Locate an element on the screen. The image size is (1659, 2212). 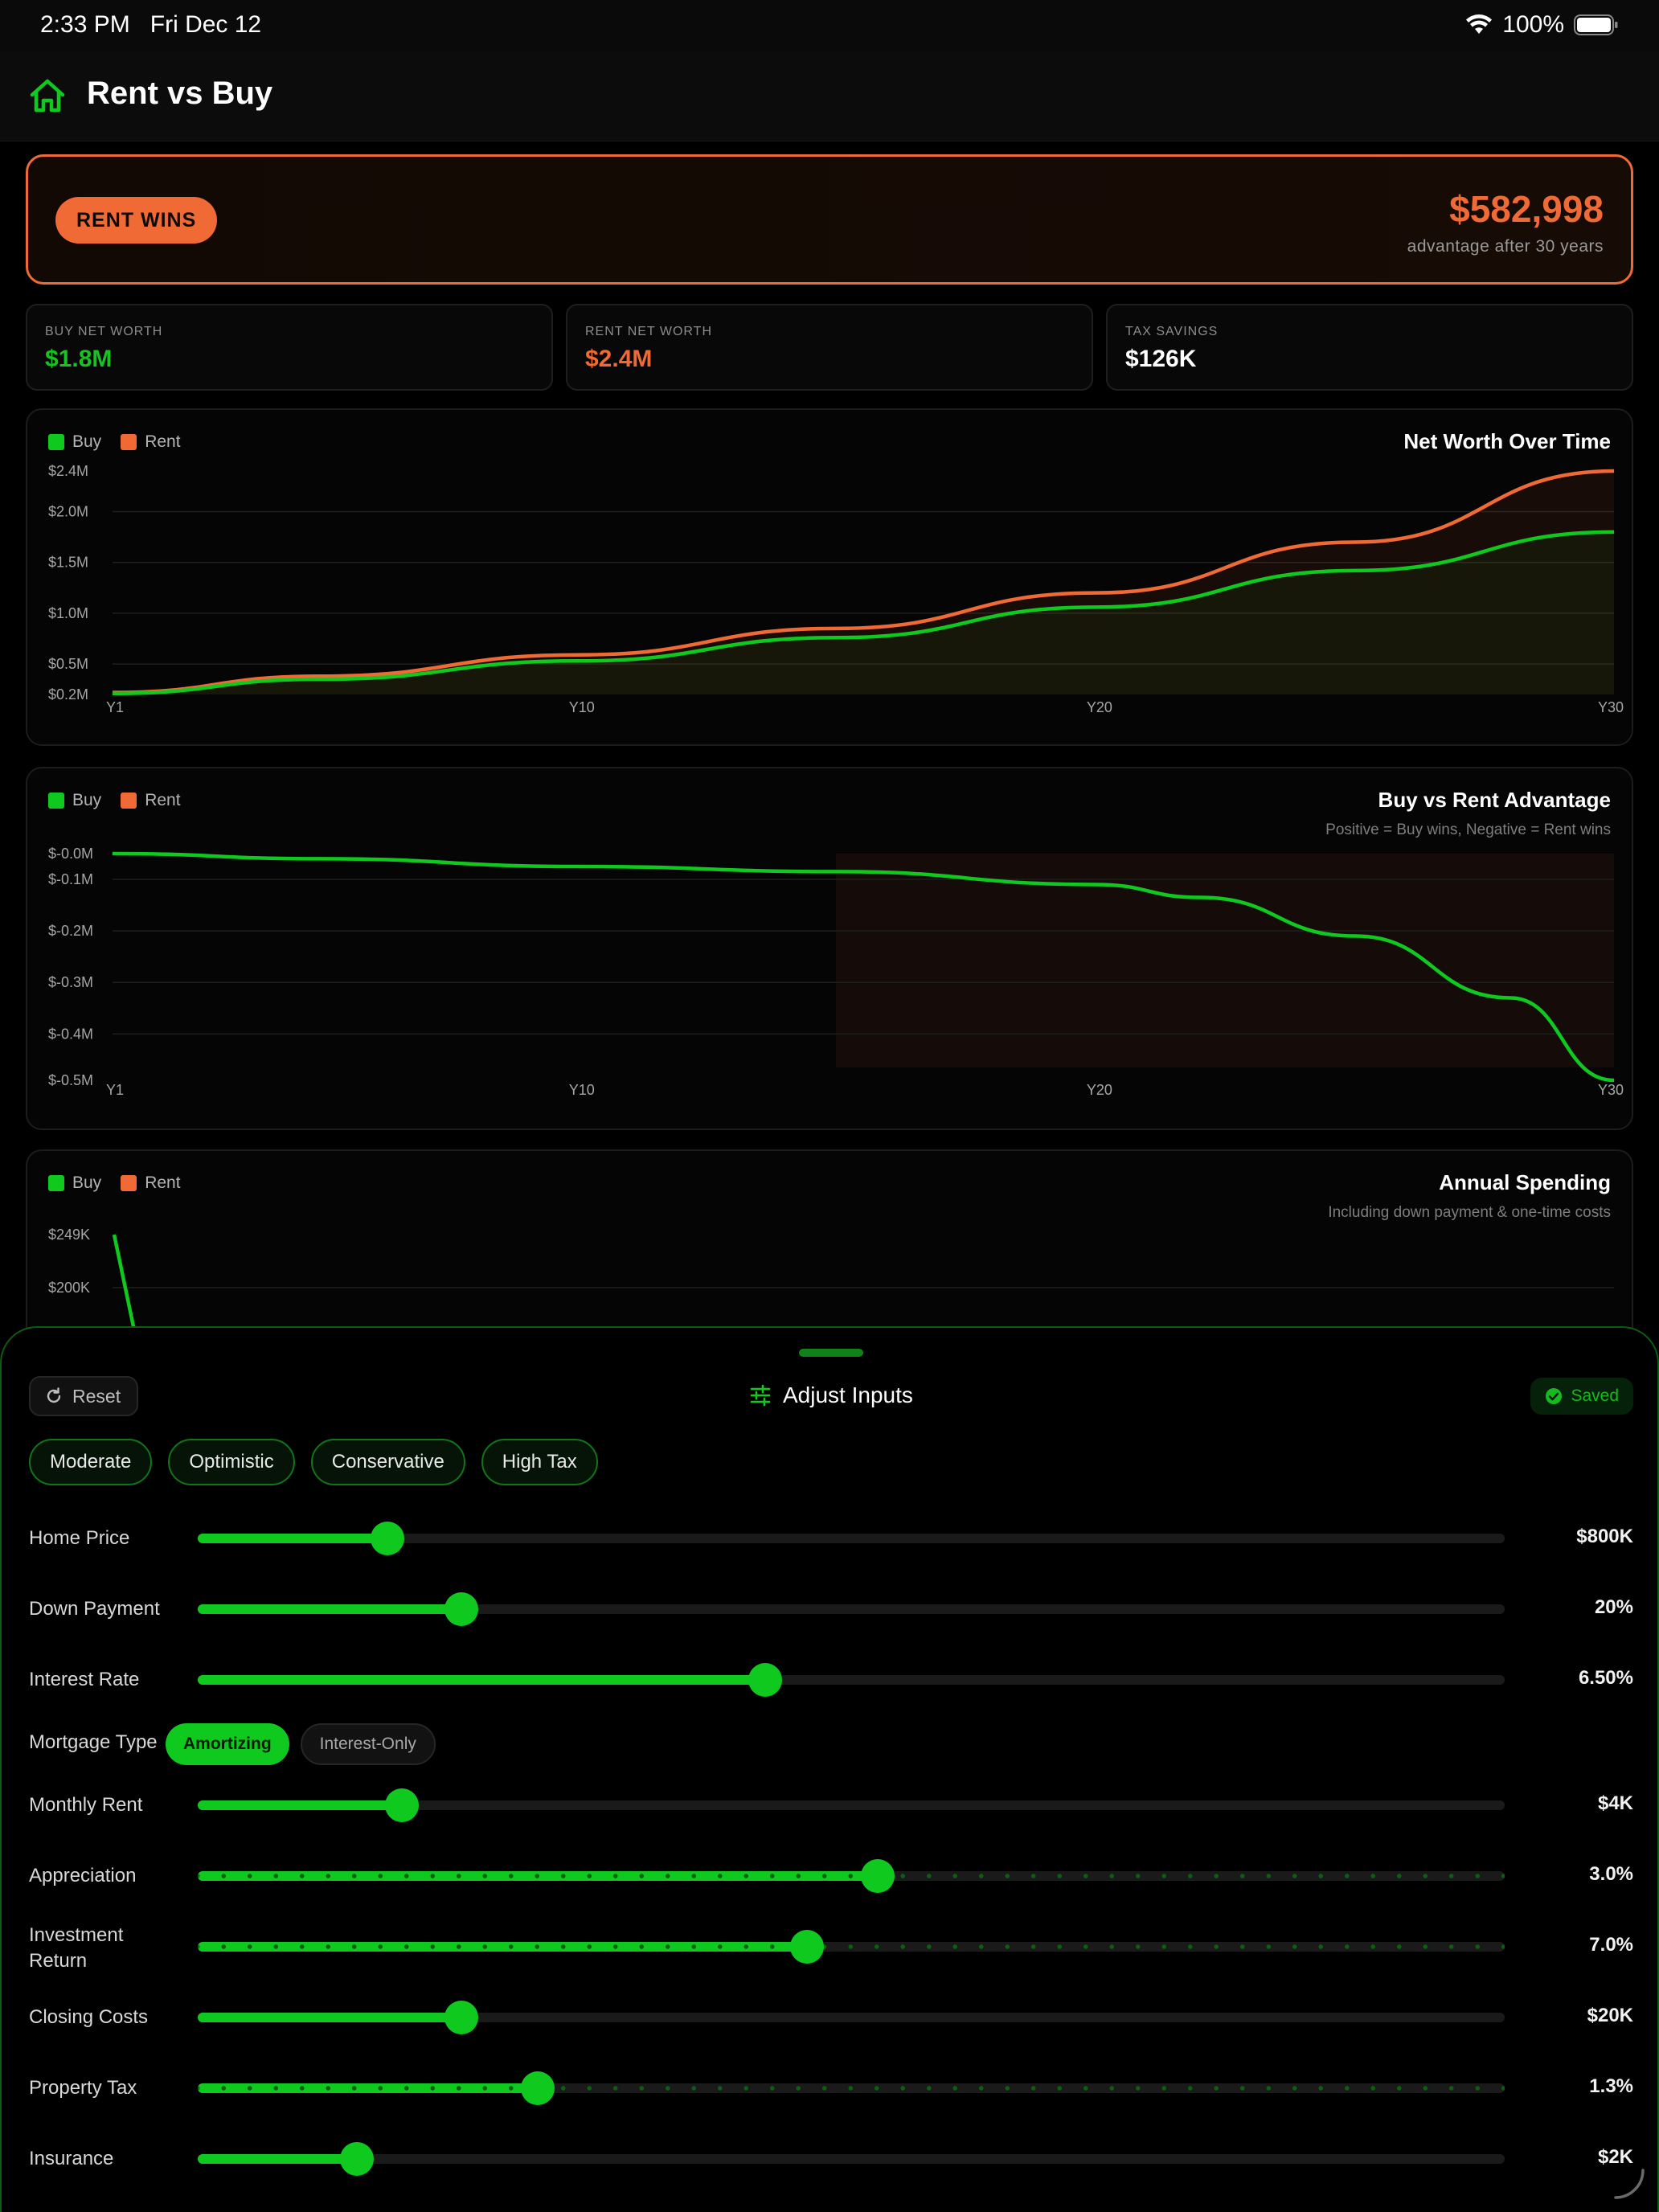
slider-label-insurance: Insurance is located at coordinates (71, 2158).